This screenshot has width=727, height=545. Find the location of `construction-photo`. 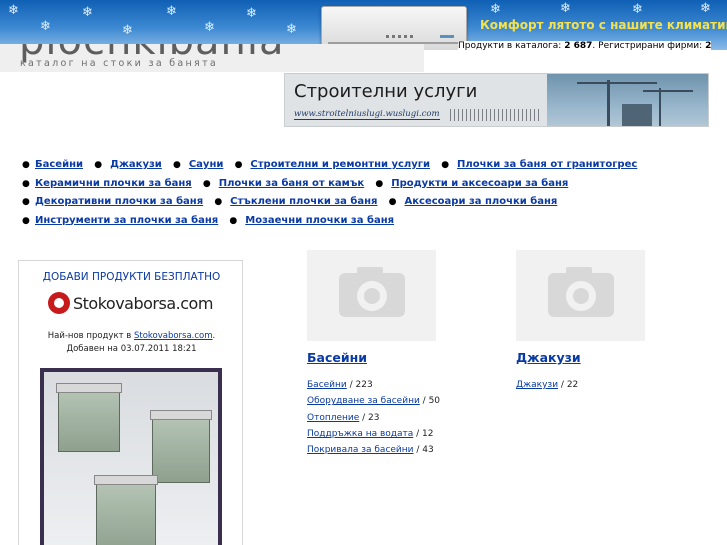

construction-photo is located at coordinates (627, 100).